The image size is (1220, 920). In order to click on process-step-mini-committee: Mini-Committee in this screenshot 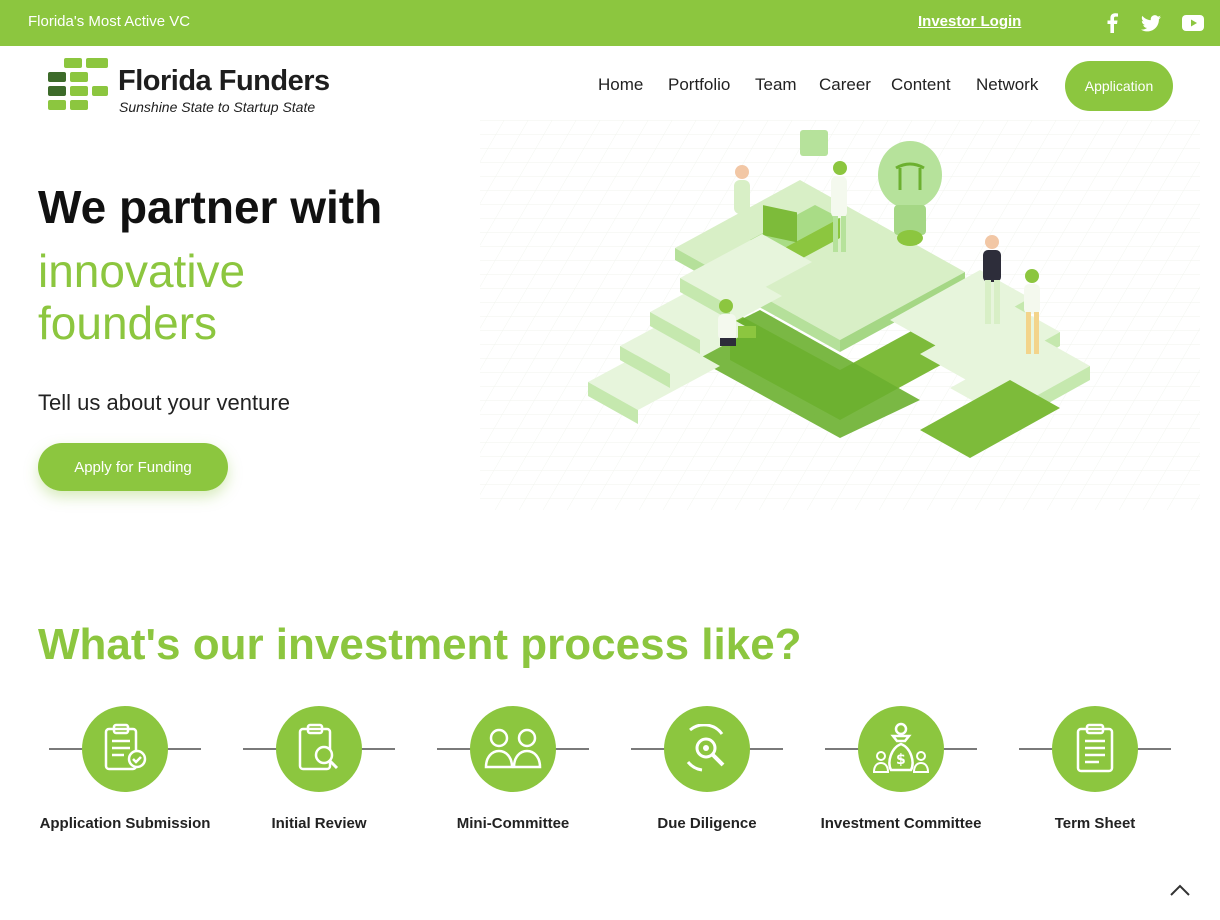, I will do `click(513, 785)`.